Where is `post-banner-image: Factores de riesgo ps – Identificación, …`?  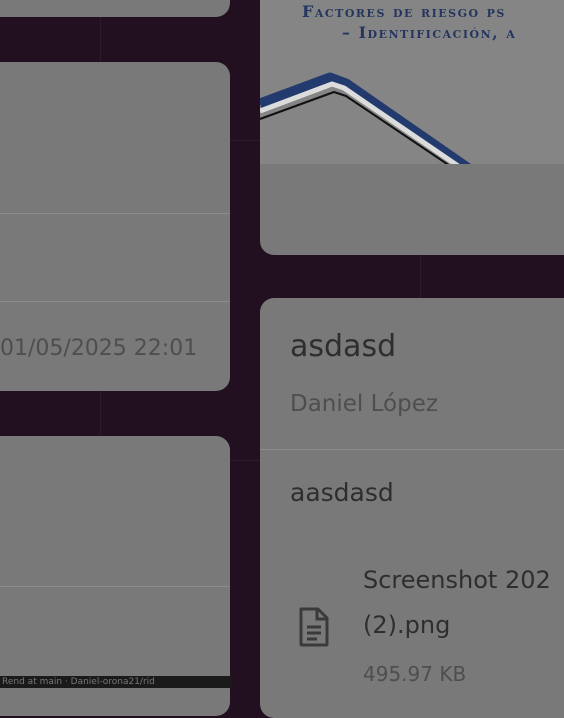
post-banner-image: Factores de riesgo ps – Identificación, … is located at coordinates (412, 82).